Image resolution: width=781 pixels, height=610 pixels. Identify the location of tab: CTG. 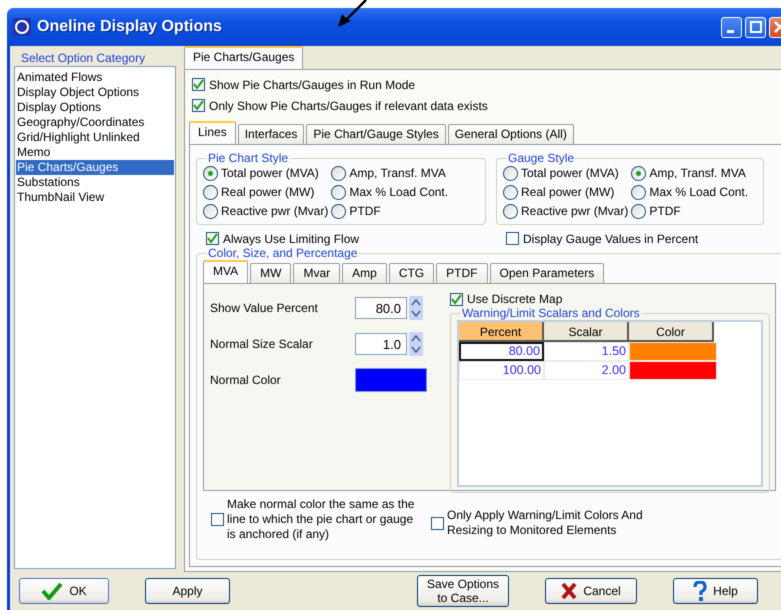
(411, 273).